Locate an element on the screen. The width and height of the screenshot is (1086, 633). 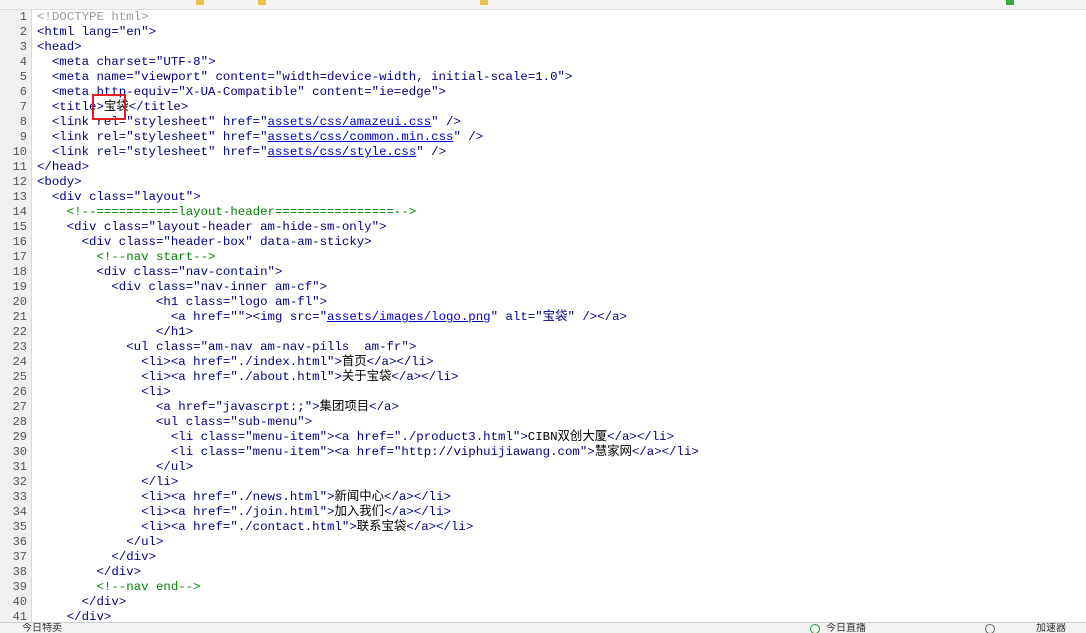
line-number: 25 is located at coordinates (19, 377).